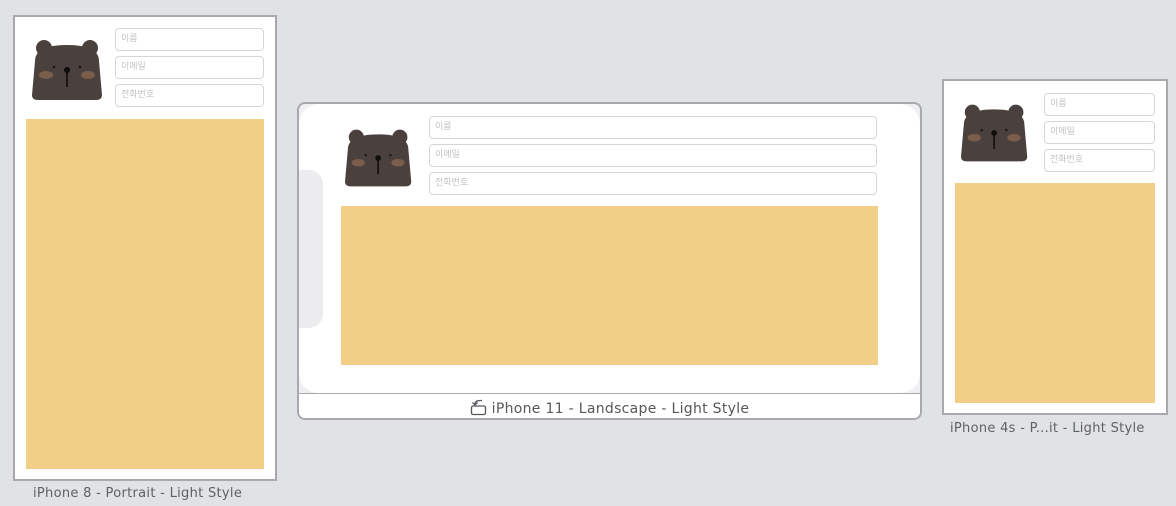  Describe the element at coordinates (311, 249) in the screenshot. I see `device-notch` at that location.